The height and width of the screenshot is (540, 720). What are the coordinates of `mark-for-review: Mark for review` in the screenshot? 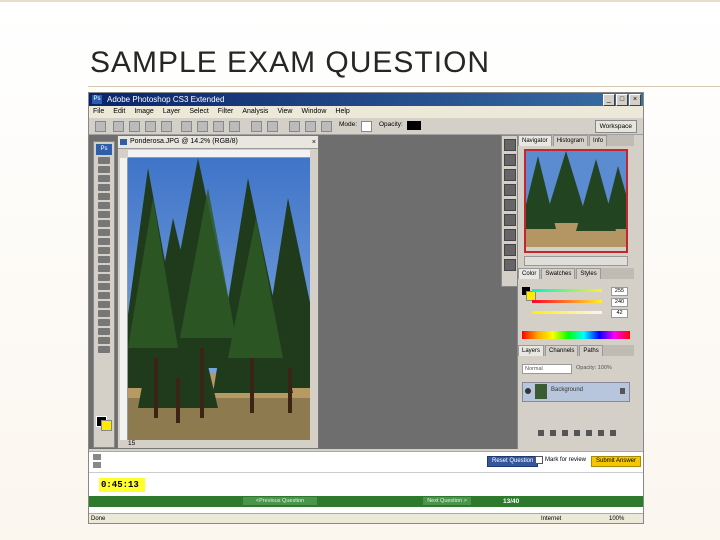 It's located at (560, 460).